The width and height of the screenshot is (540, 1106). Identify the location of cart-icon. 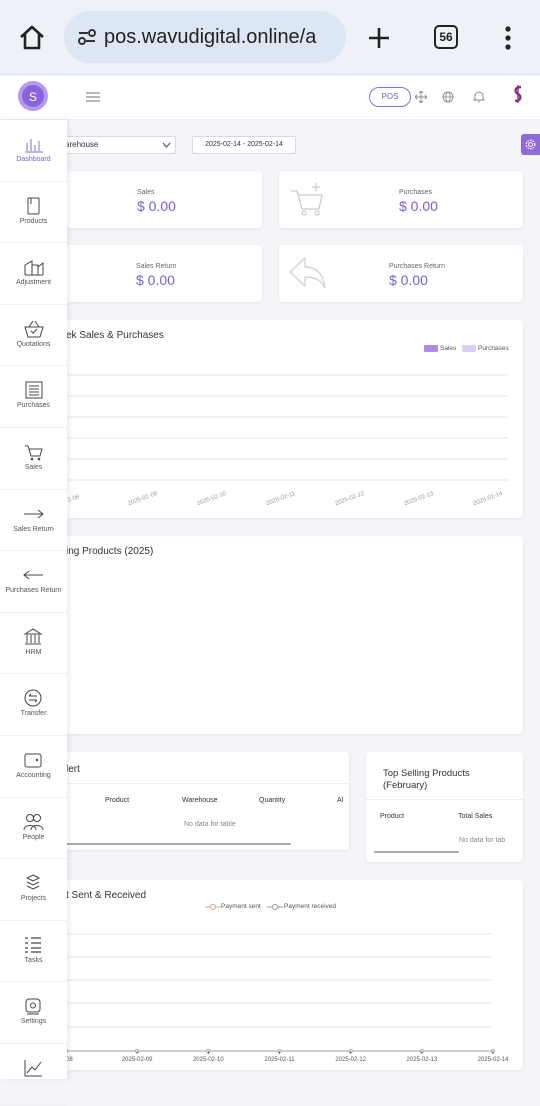
(34, 453).